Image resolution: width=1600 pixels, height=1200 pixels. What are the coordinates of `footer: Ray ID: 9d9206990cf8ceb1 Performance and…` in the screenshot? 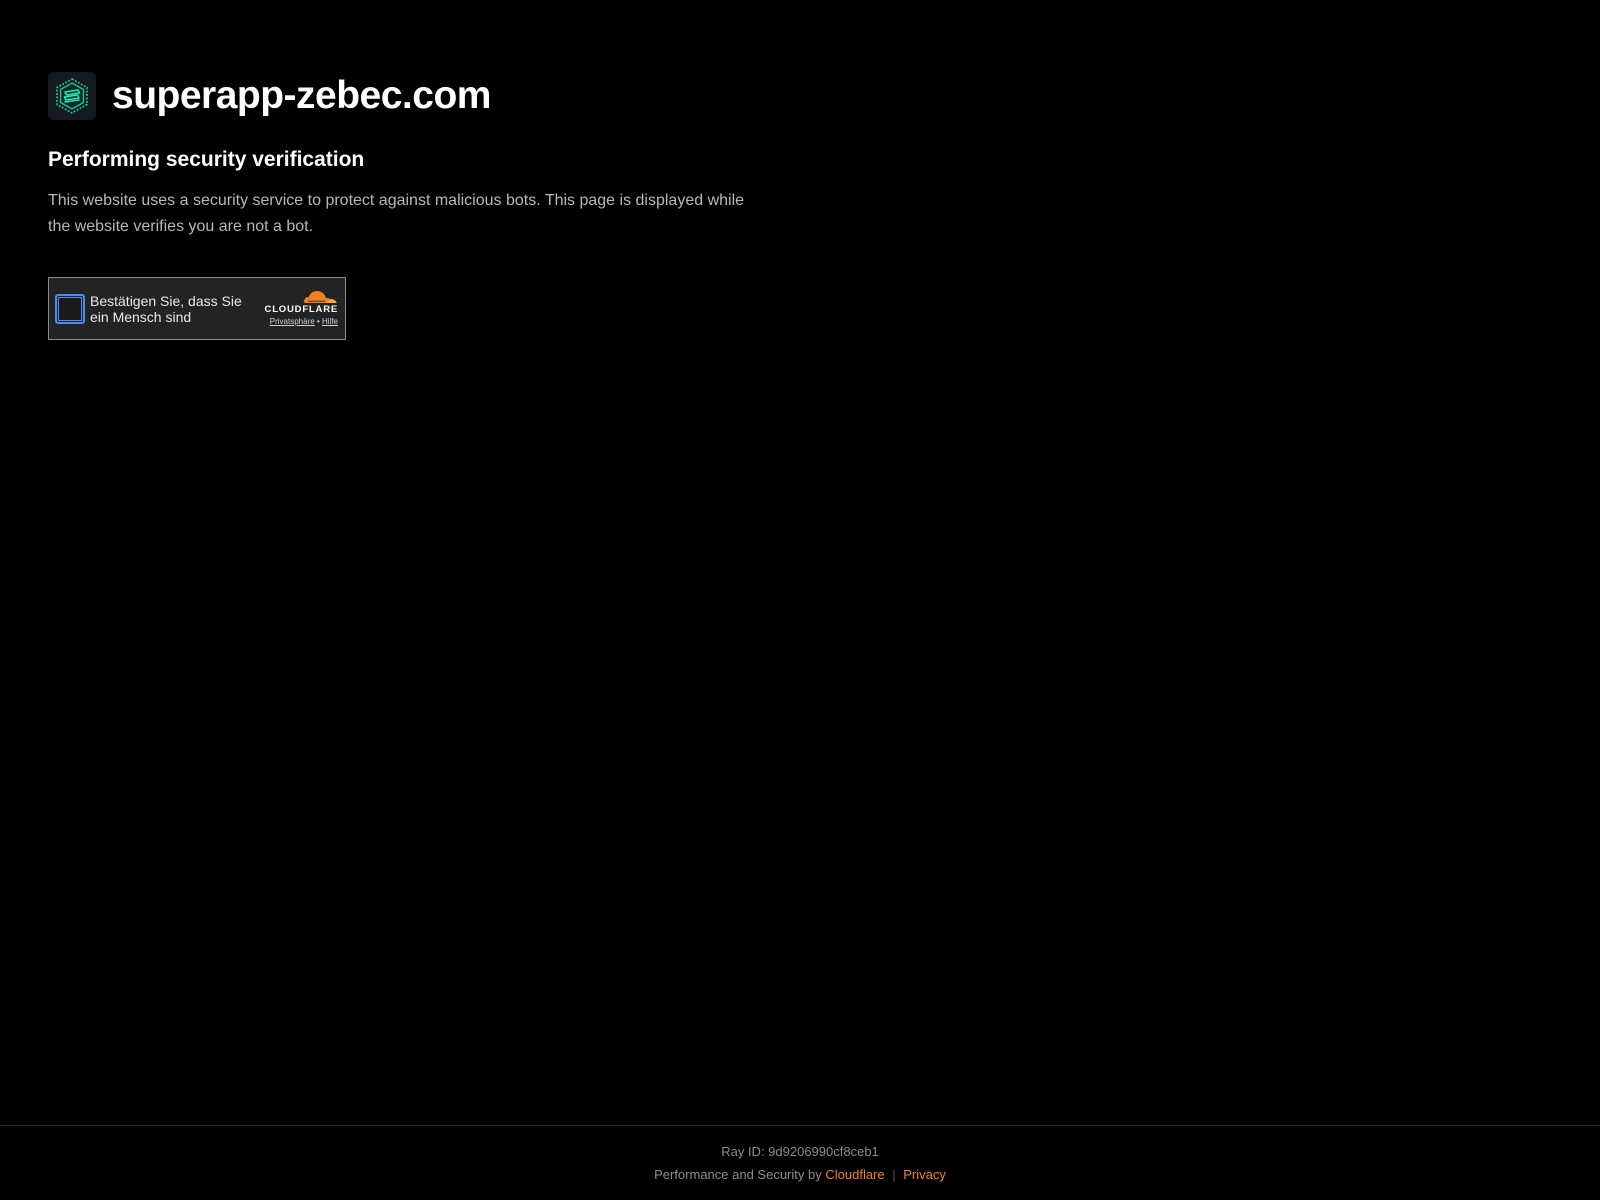 It's located at (800, 1162).